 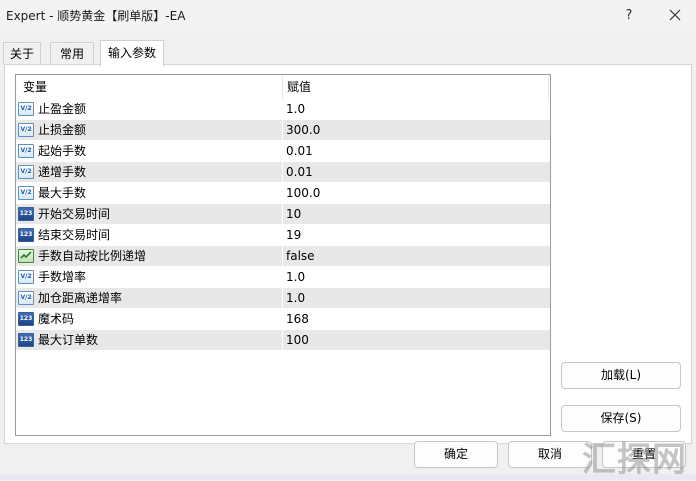 I want to click on table-row: 123 结束交易时间 19, so click(x=283, y=235).